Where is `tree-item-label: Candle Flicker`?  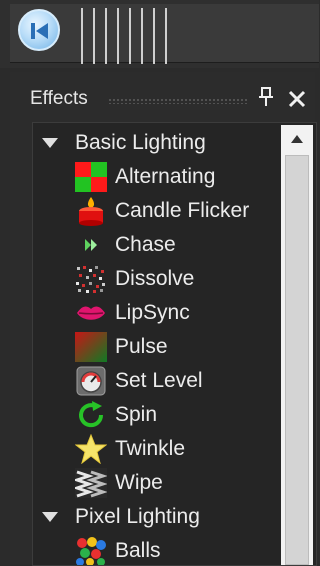
tree-item-label: Candle Flicker is located at coordinates (182, 210).